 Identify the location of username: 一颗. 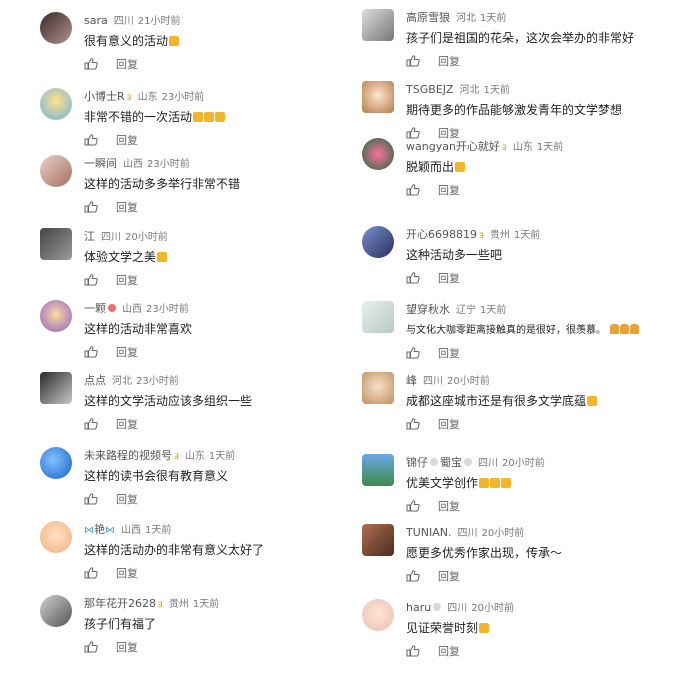
(95, 308).